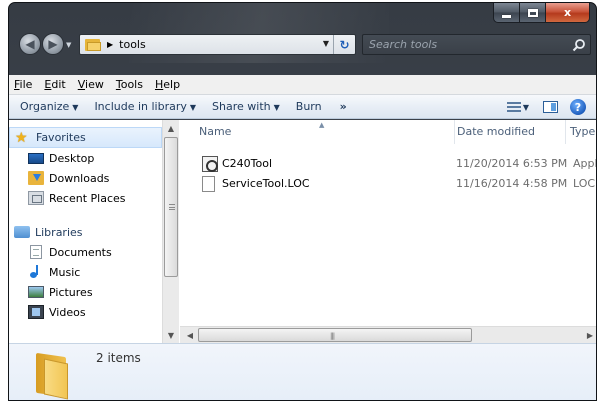 The height and width of the screenshot is (405, 605). What do you see at coordinates (326, 43) in the screenshot?
I see `address-dropdown-icon: ▼` at bounding box center [326, 43].